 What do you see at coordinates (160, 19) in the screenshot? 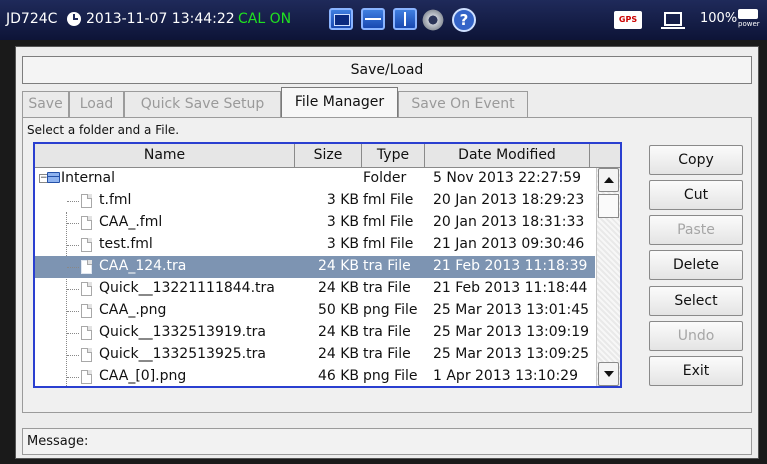
I see `status-datetime: 2013-11-07 13:44:22` at bounding box center [160, 19].